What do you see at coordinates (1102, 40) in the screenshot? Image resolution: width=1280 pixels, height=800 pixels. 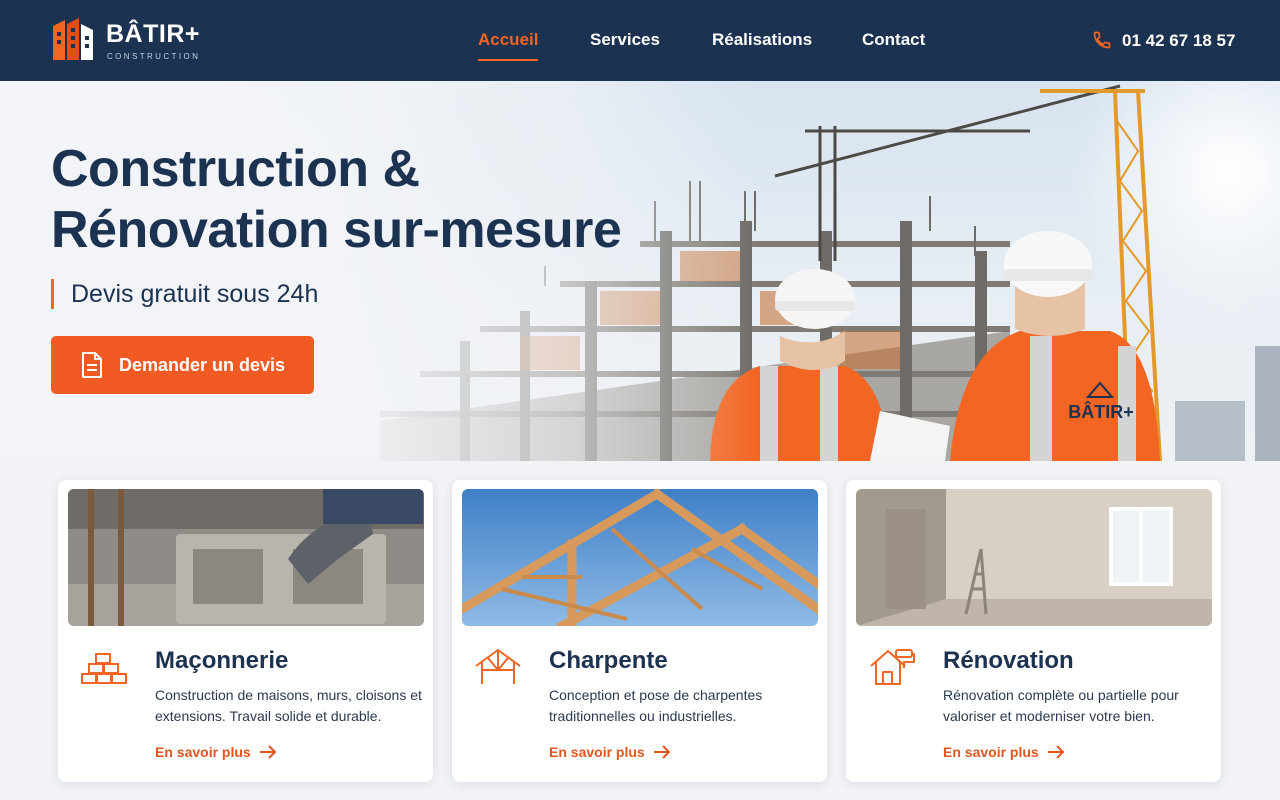 I see `phone-icon` at bounding box center [1102, 40].